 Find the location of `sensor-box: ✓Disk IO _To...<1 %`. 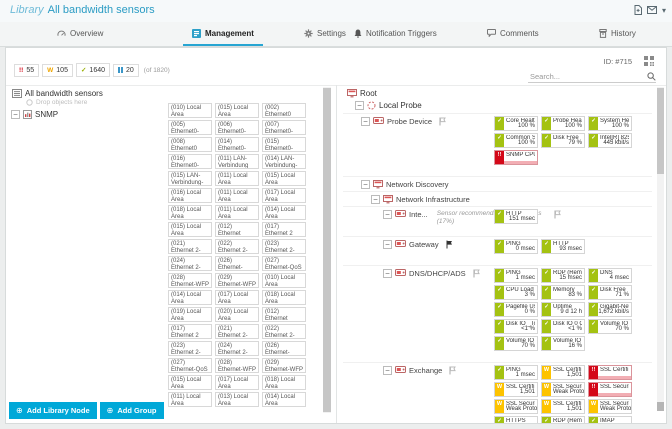

sensor-box: ✓Disk IO _To...<1 % is located at coordinates (516, 326).